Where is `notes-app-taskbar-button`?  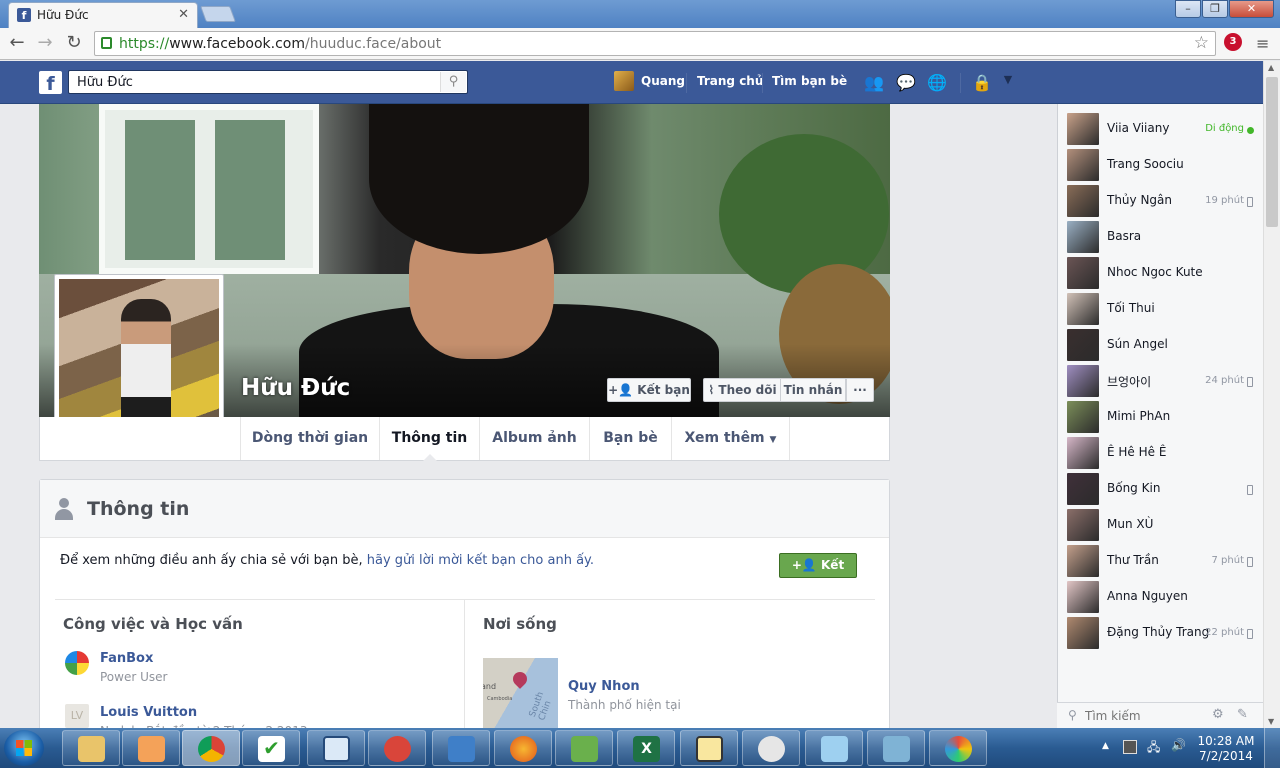
notes-app-taskbar-button is located at coordinates (834, 748).